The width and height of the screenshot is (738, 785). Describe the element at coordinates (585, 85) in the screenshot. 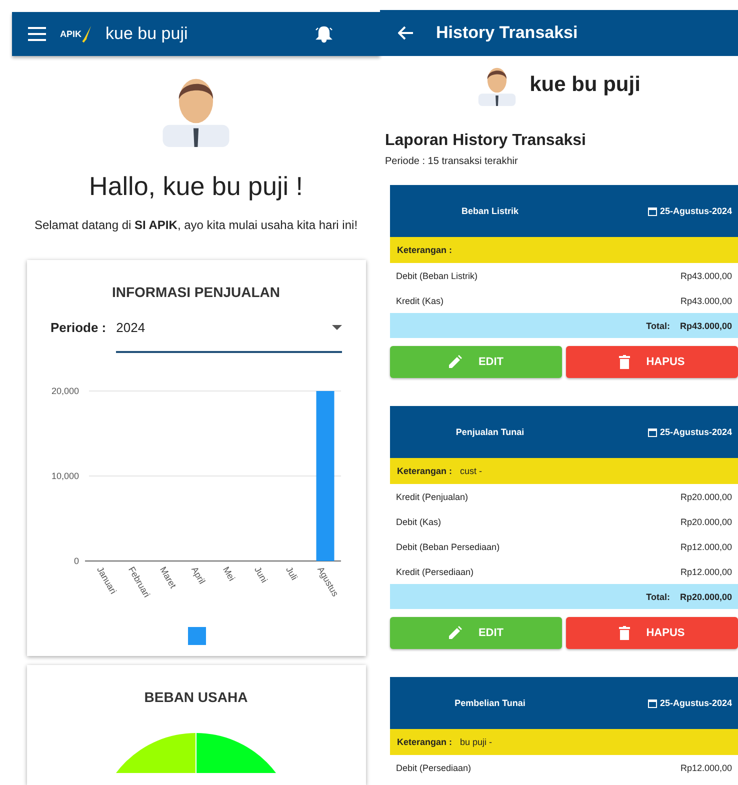

I see `profile-name: kue bu puji` at that location.